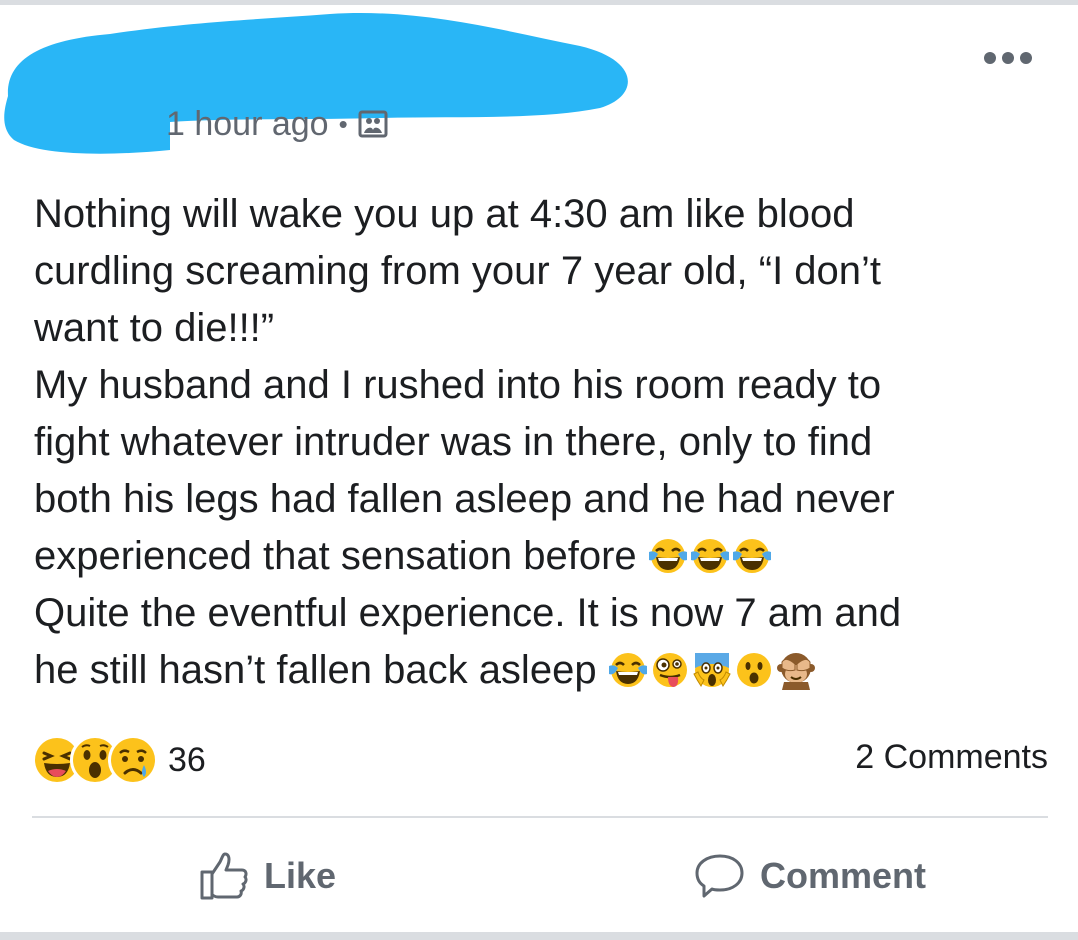 The image size is (1078, 940). I want to click on see-no-evil-monkey-emoji, so click(796, 670).